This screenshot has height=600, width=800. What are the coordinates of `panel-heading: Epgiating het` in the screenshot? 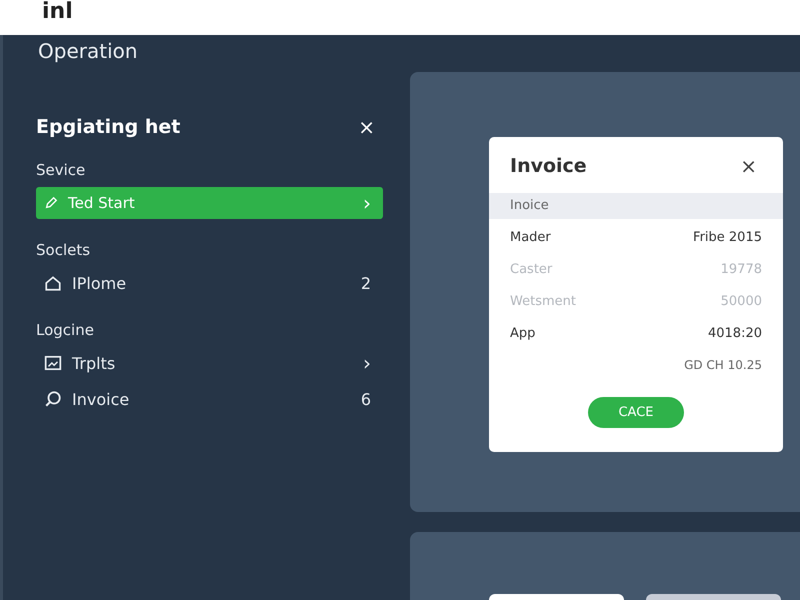 It's located at (108, 127).